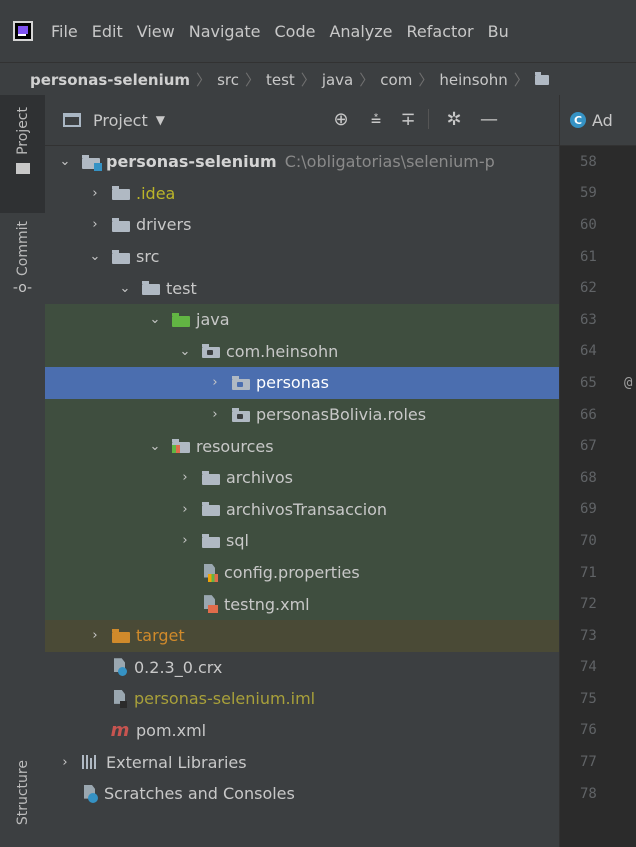  I want to click on tree-item-personas: › personas, so click(302, 383).